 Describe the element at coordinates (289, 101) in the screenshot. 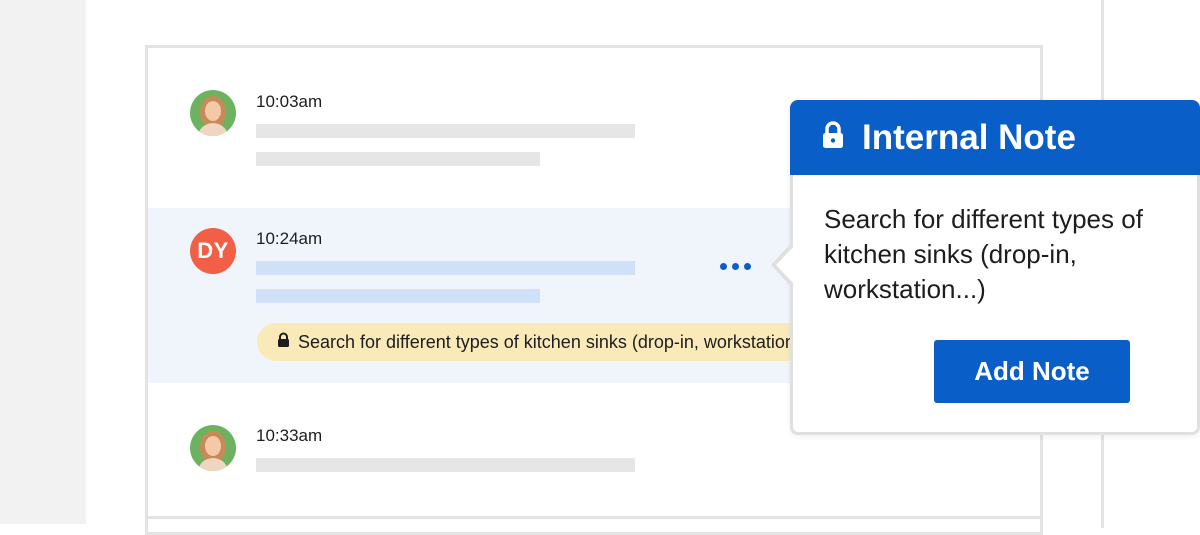

I see `message-timestamp: 10:03am` at that location.